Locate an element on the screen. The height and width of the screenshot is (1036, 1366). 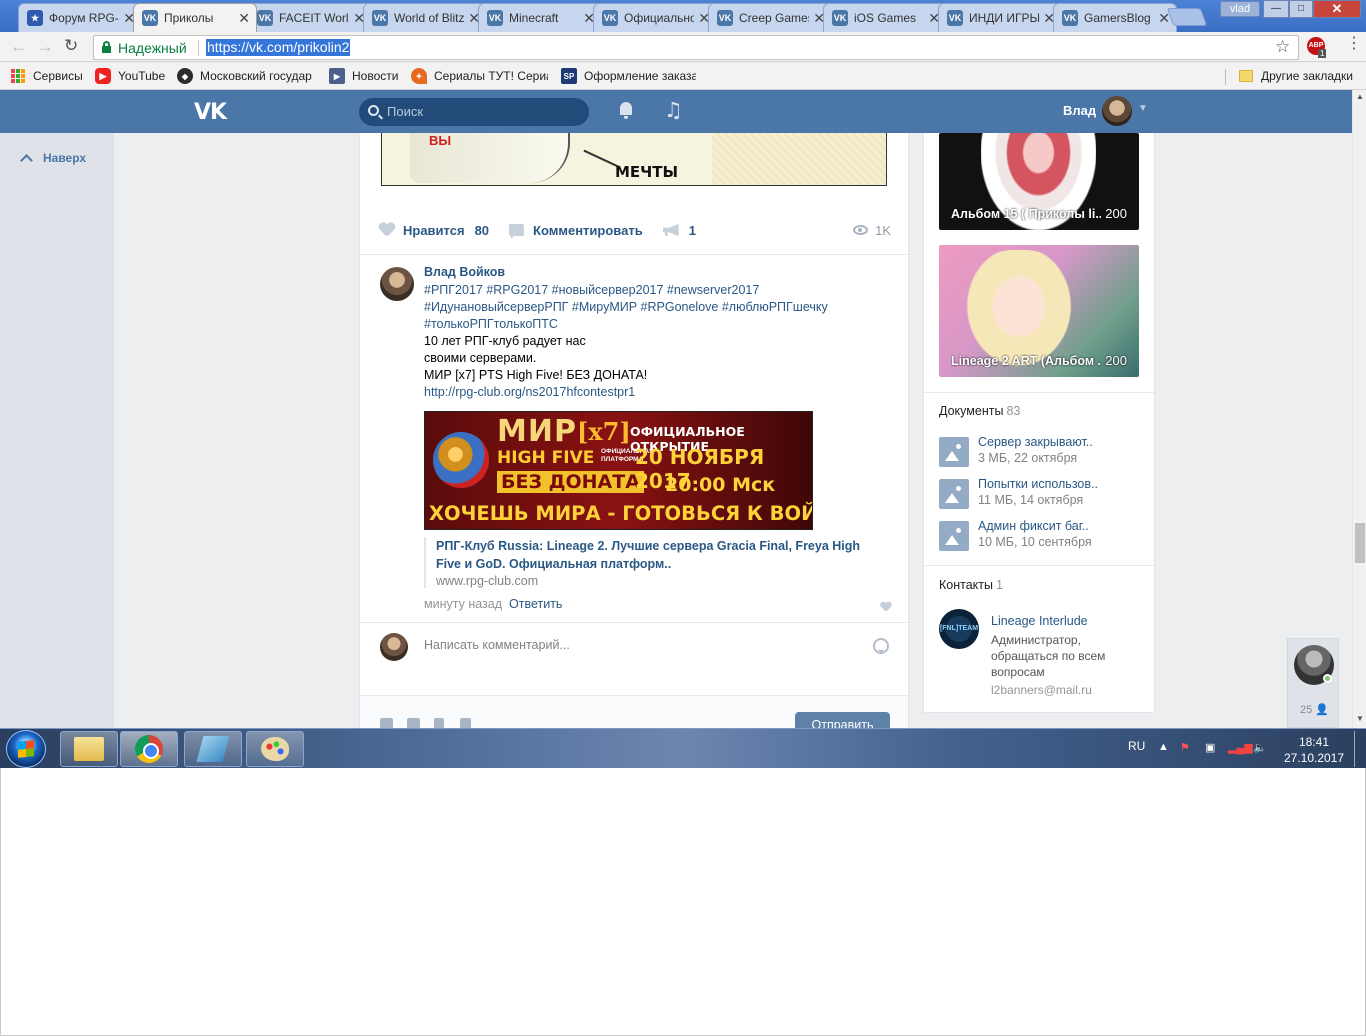
back-arrow-icon: ← is located at coordinates (19, 46).